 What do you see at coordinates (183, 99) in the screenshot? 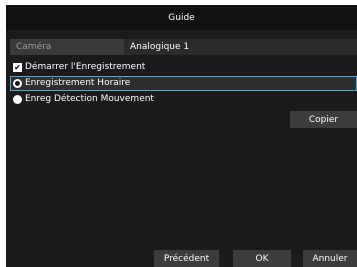
I see `motion-recording-option: Enreg Détection Mouvement` at bounding box center [183, 99].